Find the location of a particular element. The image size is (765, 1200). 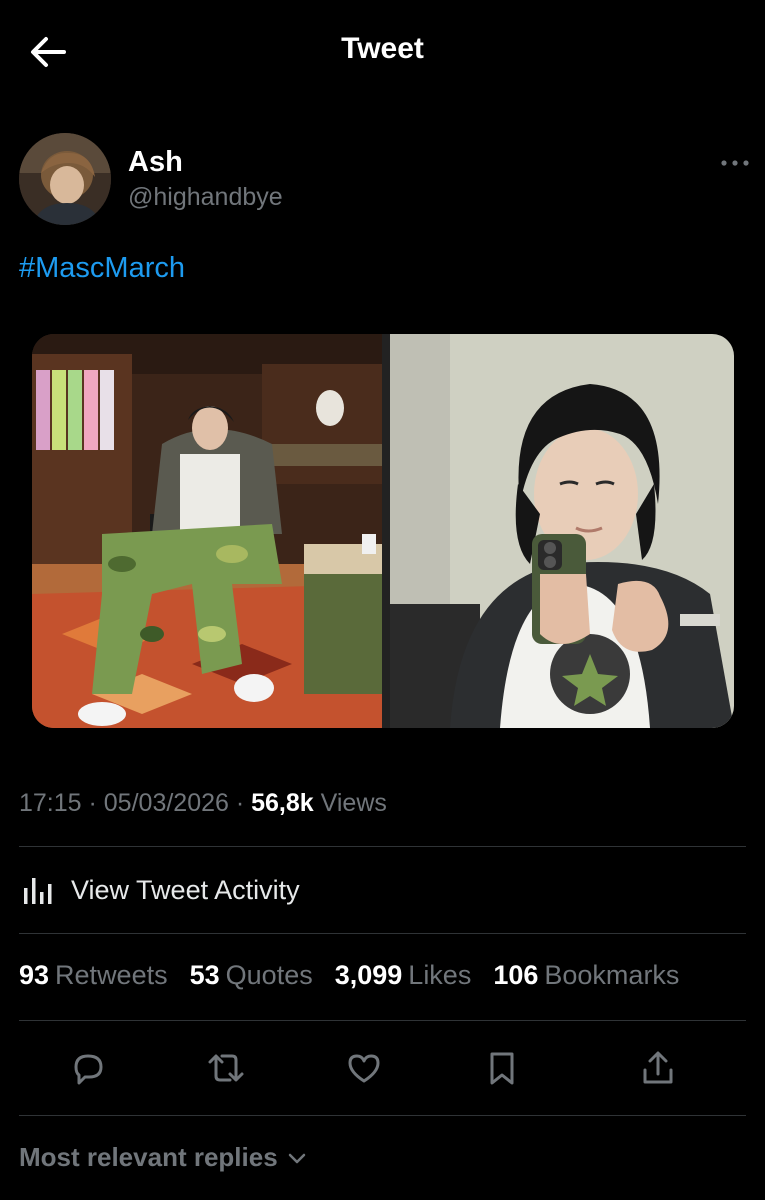

views-count: 56,8k is located at coordinates (282, 803).